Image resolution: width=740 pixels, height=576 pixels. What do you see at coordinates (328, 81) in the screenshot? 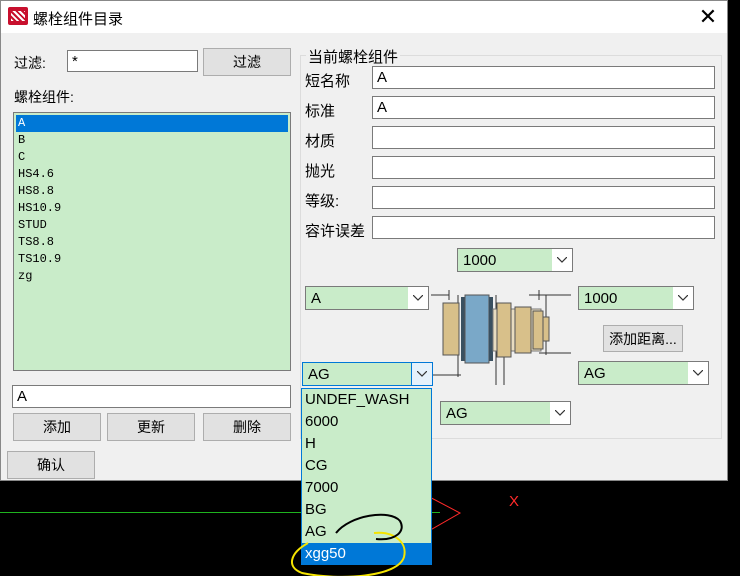
I see `field-label: 短名称` at bounding box center [328, 81].